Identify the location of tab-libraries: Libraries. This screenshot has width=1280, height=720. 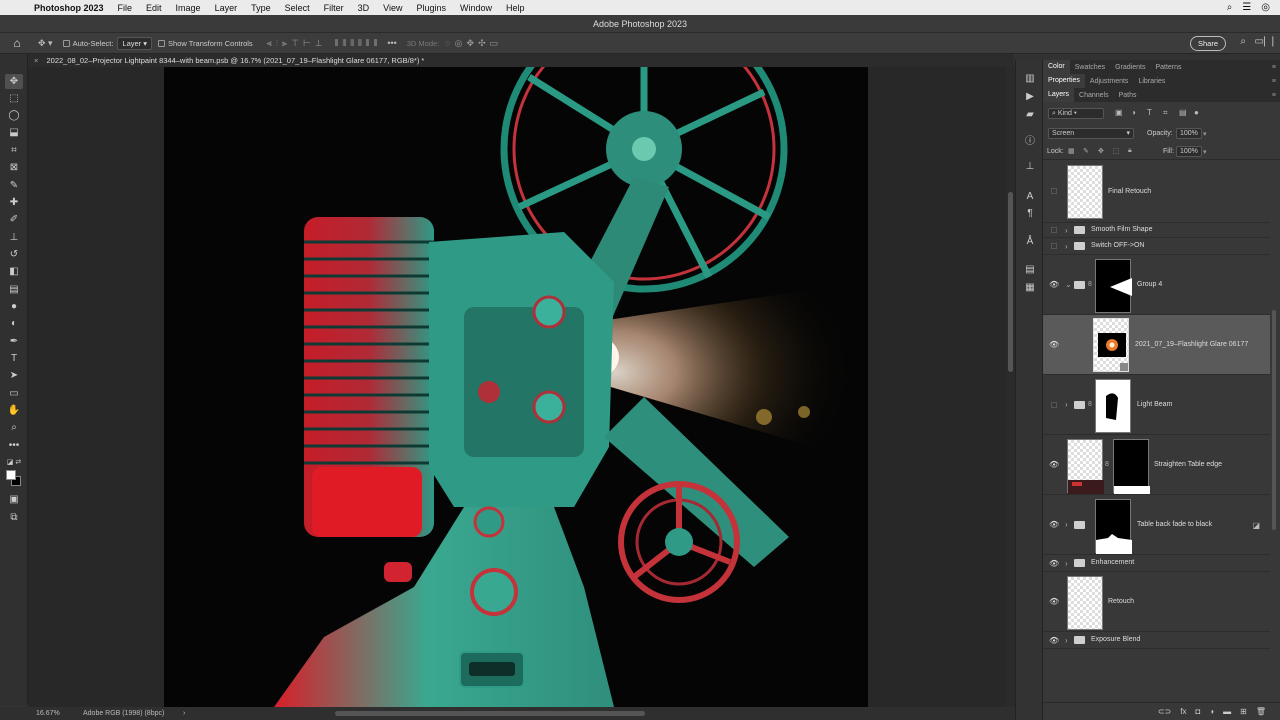
(1151, 81).